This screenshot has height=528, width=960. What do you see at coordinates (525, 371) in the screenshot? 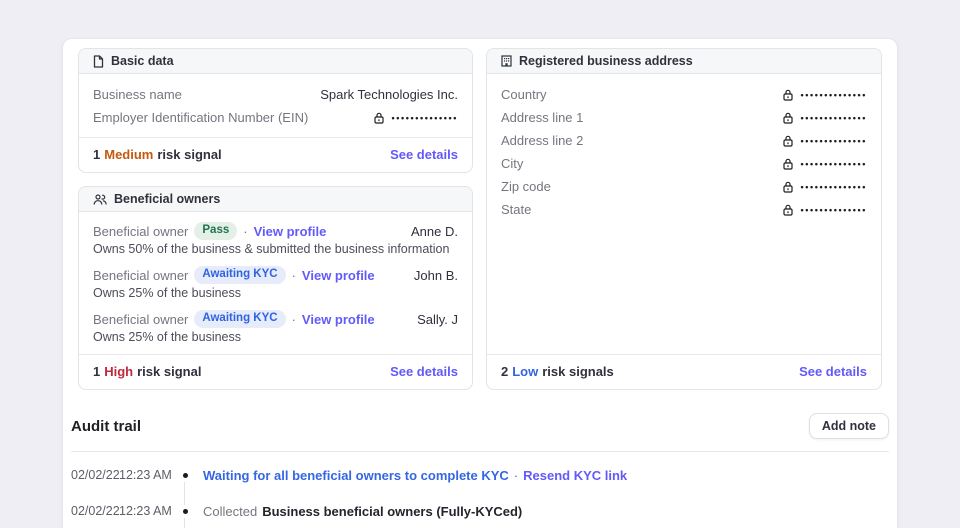
I see `risk-level: Low` at bounding box center [525, 371].